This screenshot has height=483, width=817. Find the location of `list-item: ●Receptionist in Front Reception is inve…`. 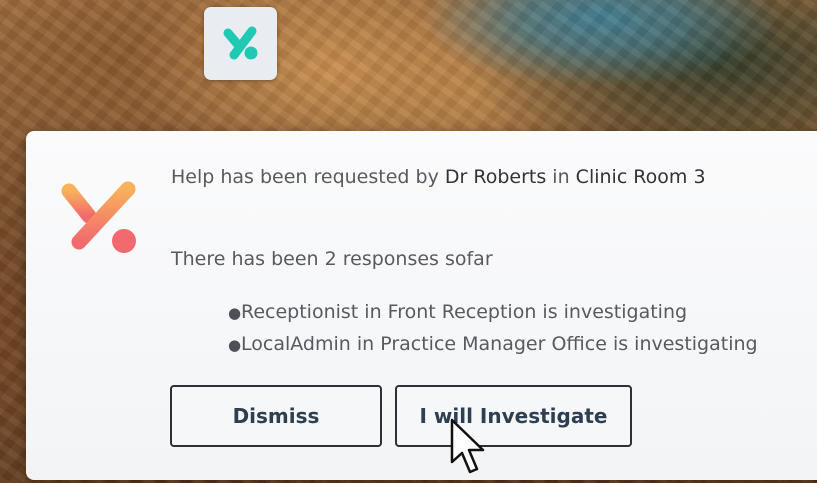

list-item: ●Receptionist in Front Reception is inve… is located at coordinates (493, 314).